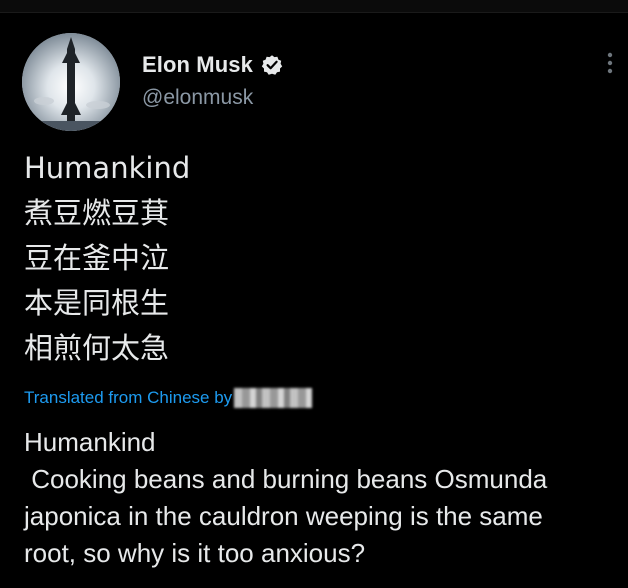 Image resolution: width=628 pixels, height=588 pixels. I want to click on translation-line: root, so why is it too anxious?, so click(195, 553).